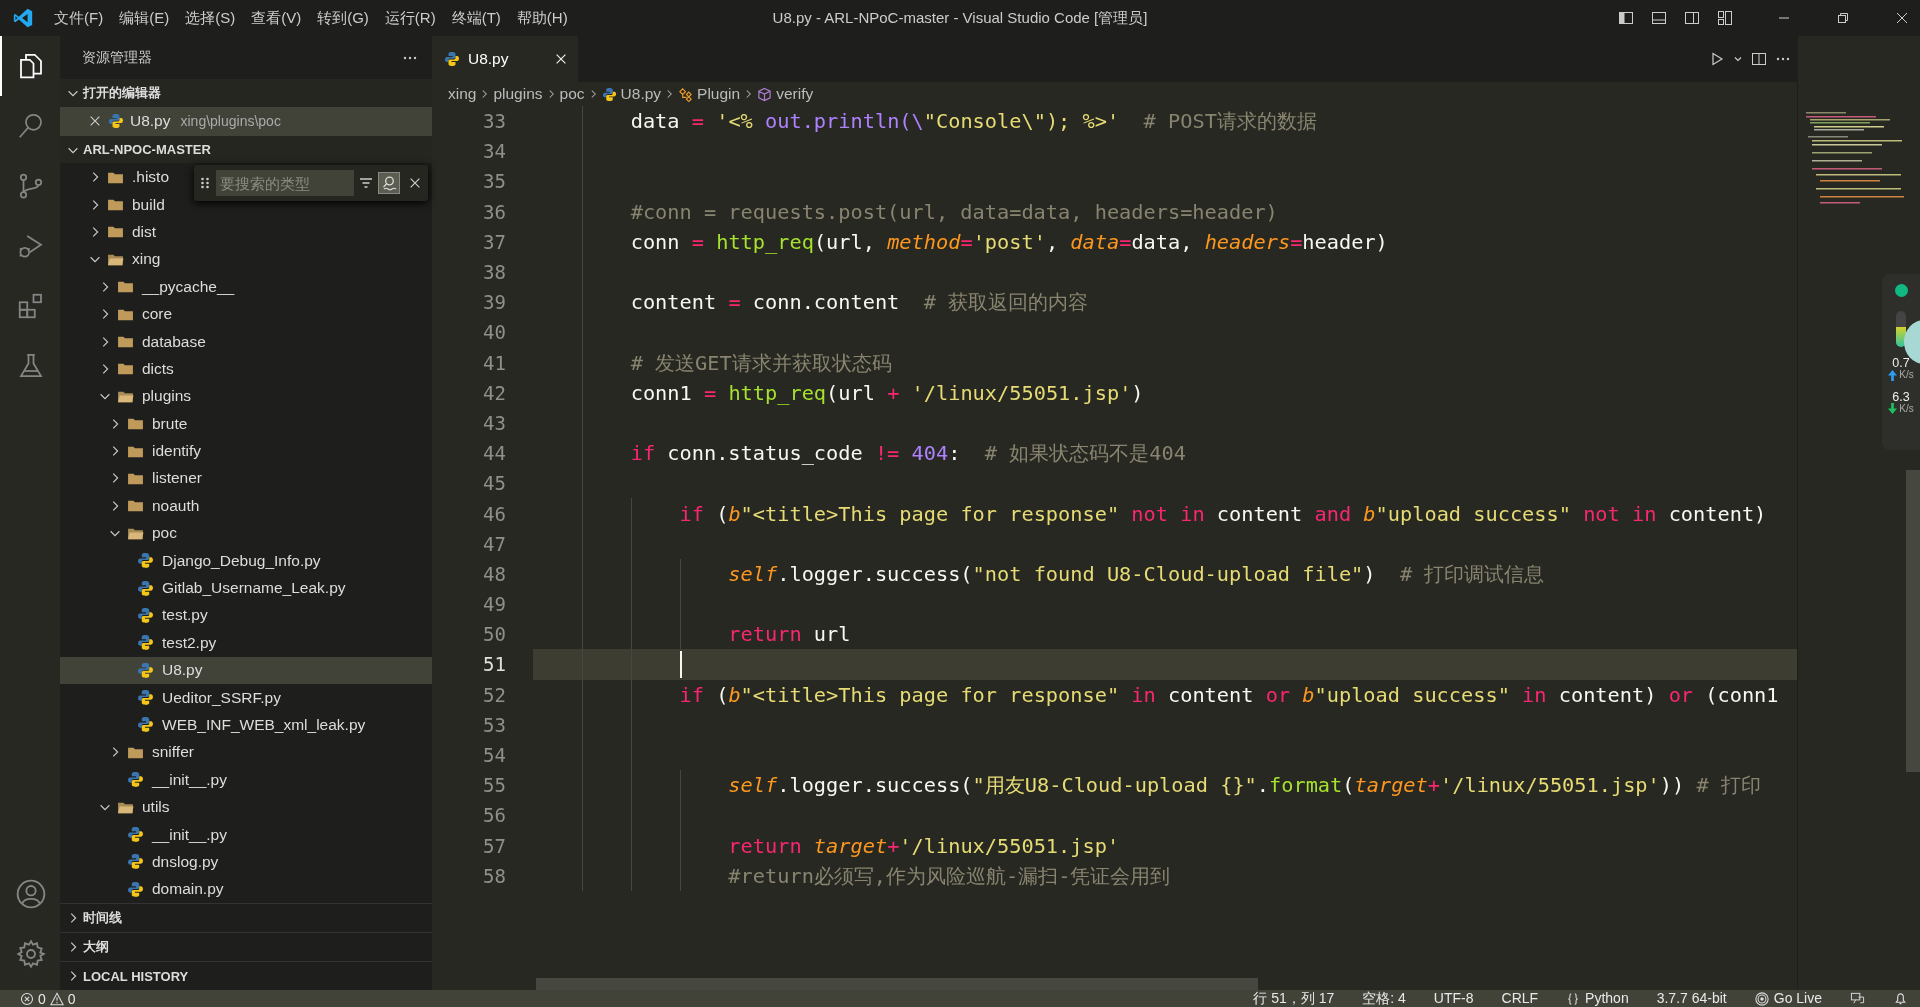 Image resolution: width=1920 pixels, height=1007 pixels. What do you see at coordinates (494, 272) in the screenshot?
I see `line-number: 38` at bounding box center [494, 272].